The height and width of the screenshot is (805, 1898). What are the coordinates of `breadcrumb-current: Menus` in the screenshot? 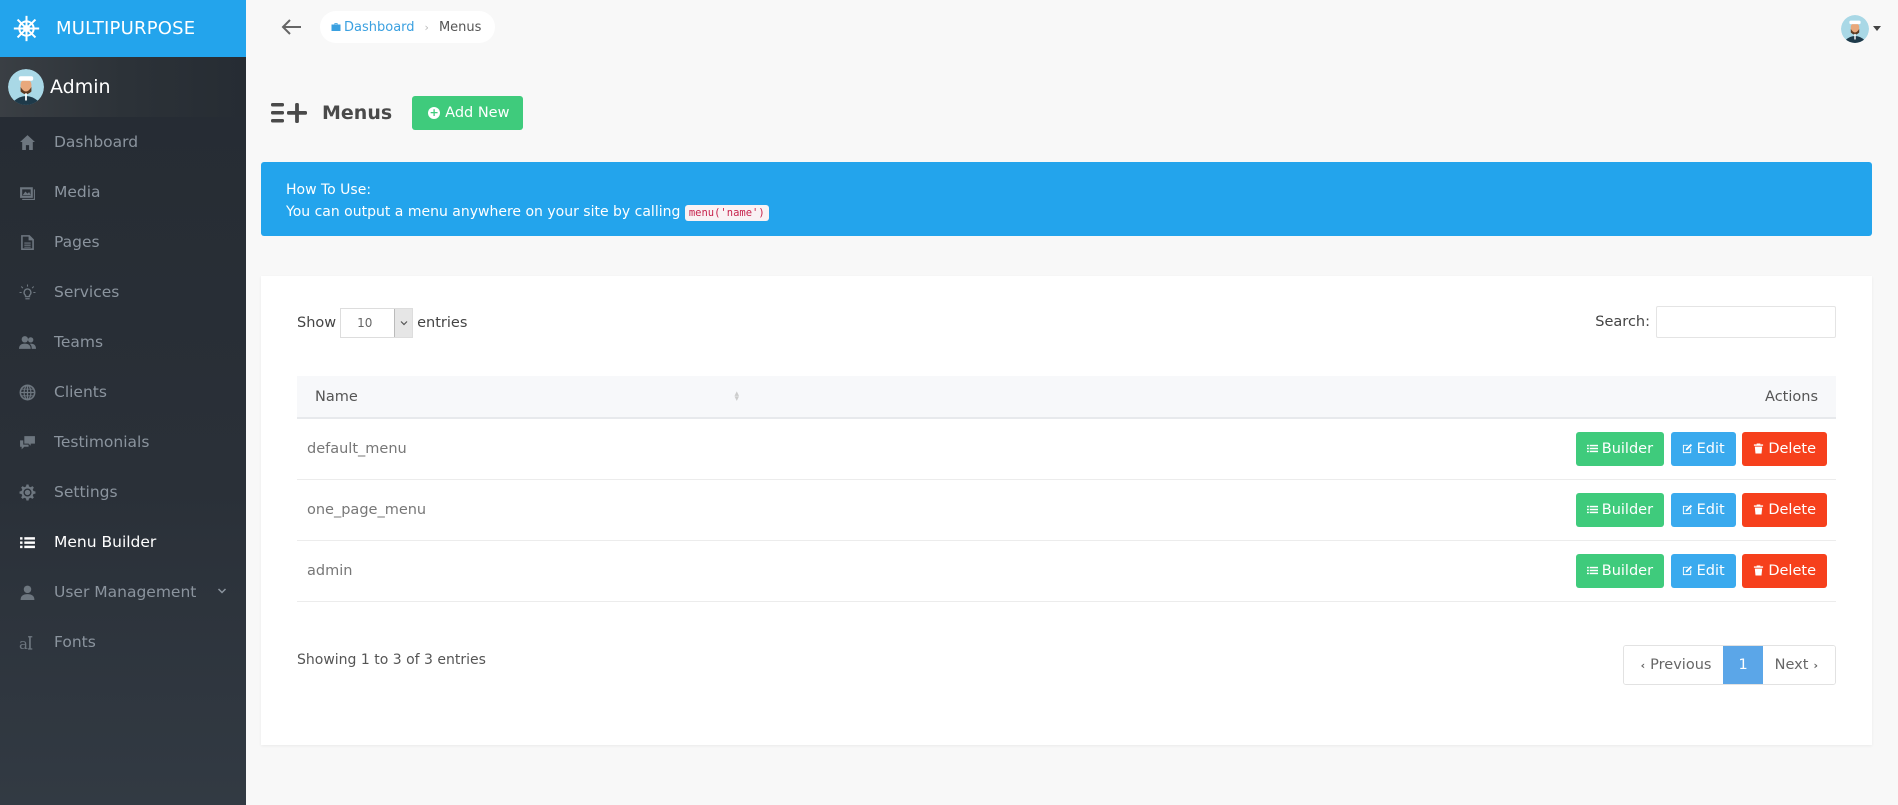 It's located at (460, 27).